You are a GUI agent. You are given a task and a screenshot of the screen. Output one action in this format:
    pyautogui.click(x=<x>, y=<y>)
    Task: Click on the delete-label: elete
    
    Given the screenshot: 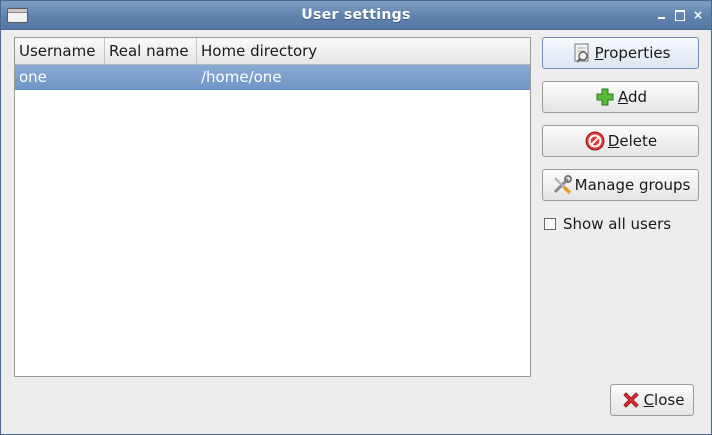 What is the action you would take?
    pyautogui.click(x=638, y=141)
    